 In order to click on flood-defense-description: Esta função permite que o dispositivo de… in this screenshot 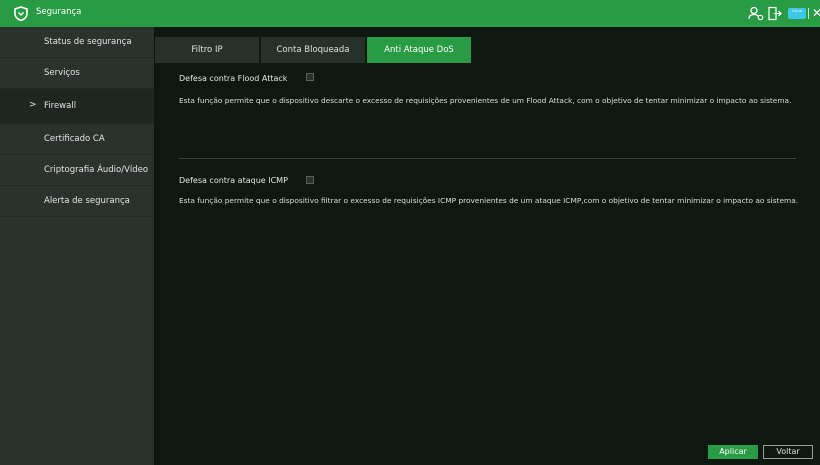, I will do `click(485, 100)`.